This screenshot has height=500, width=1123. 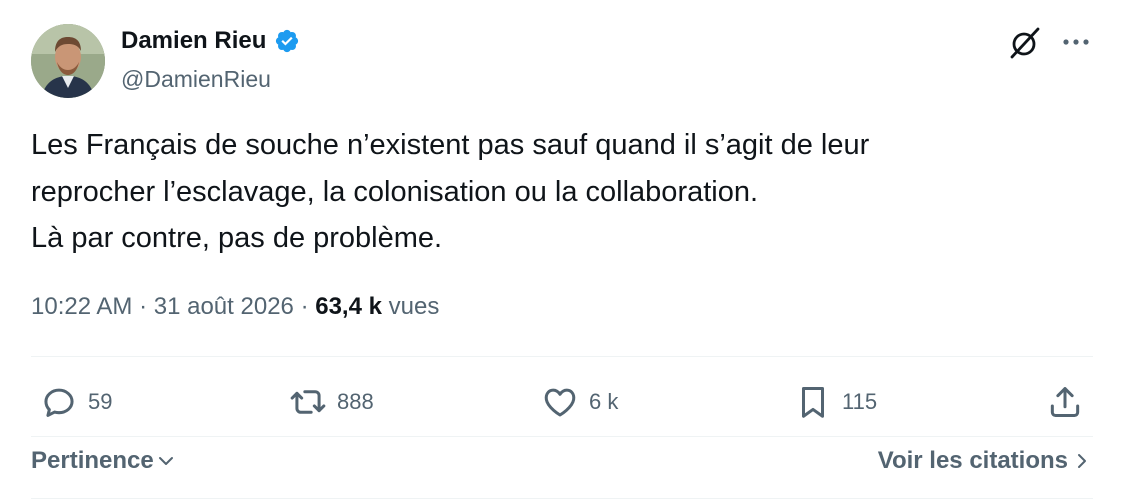 I want to click on reply-count: 59, so click(x=100, y=401).